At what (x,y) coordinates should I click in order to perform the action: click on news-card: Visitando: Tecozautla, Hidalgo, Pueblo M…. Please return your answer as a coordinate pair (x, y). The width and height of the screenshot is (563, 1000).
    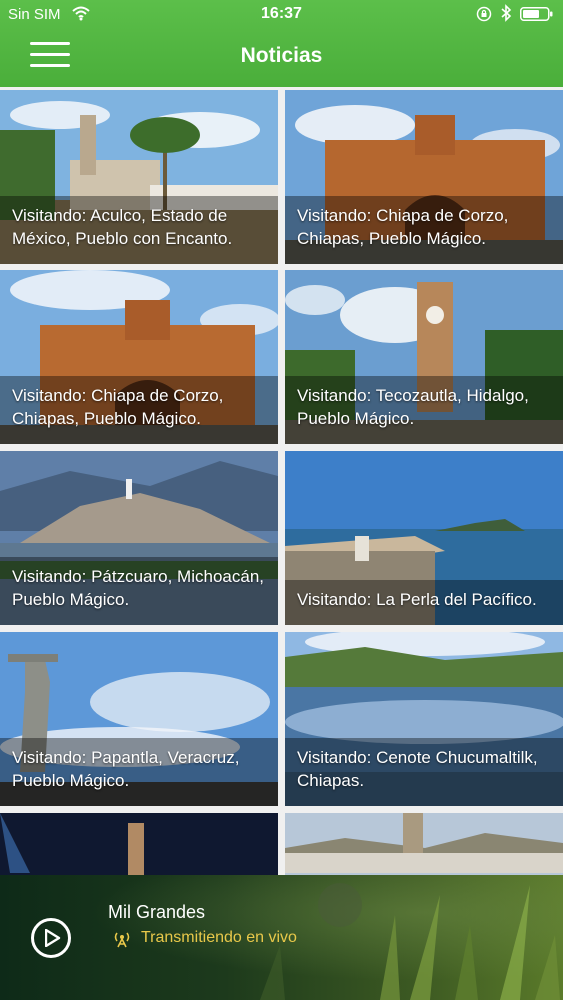
    Looking at the image, I should click on (424, 357).